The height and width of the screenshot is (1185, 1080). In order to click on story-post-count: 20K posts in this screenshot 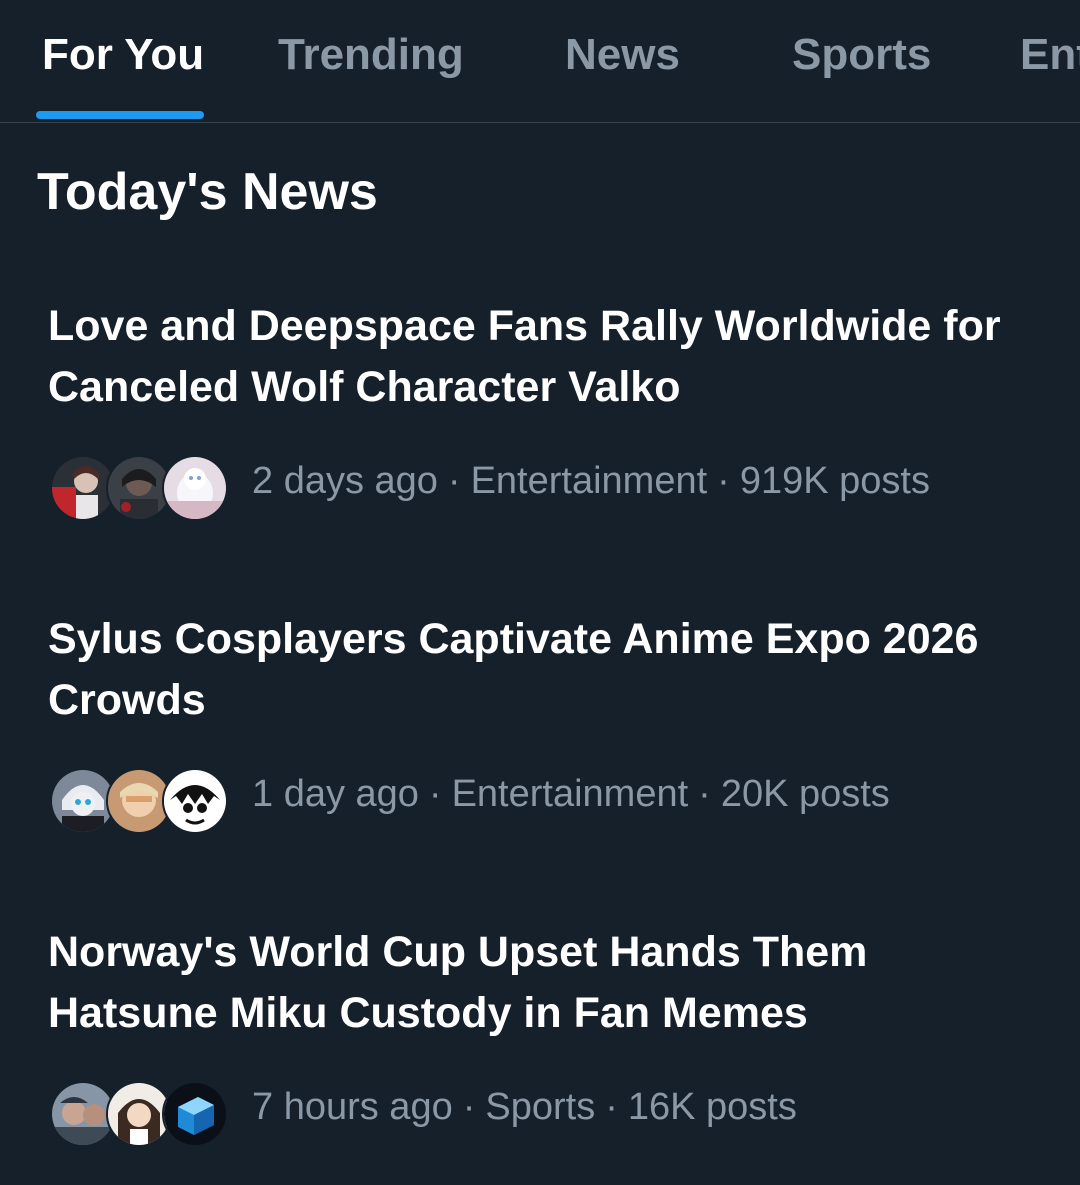, I will do `click(805, 794)`.